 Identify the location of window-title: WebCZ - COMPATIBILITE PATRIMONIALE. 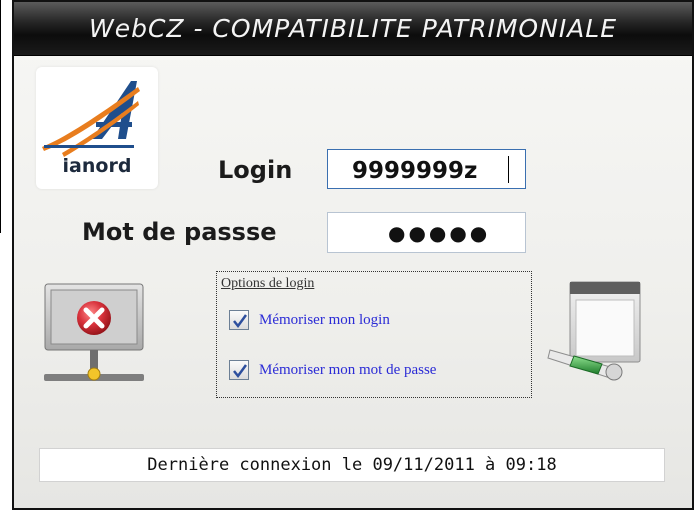
(353, 28).